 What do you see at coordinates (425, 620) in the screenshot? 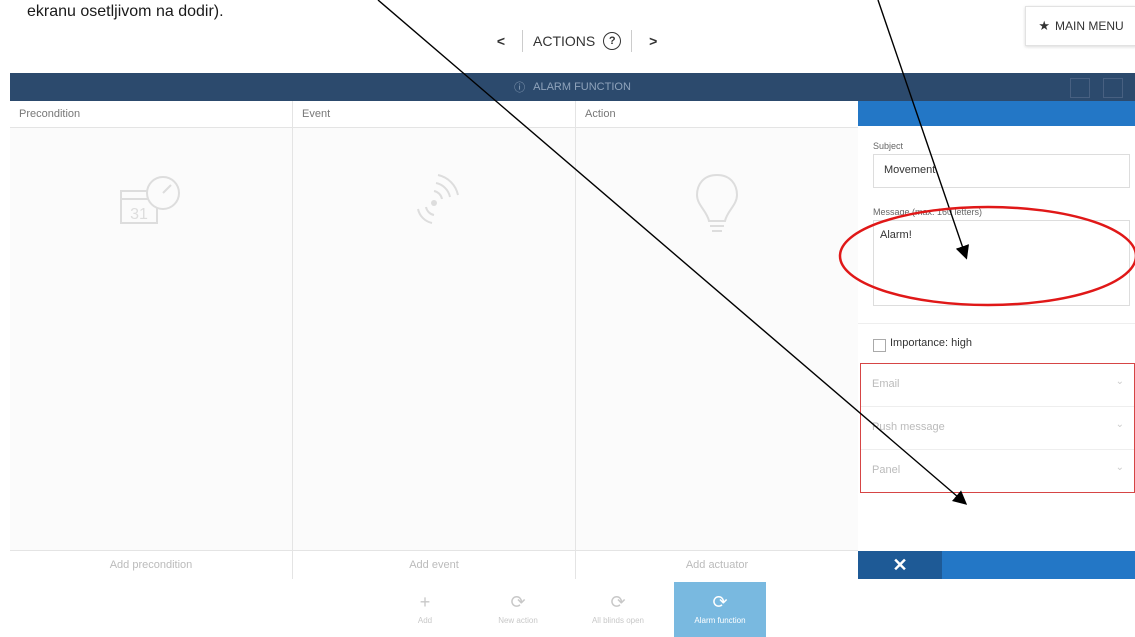
I see `toolbar-label: Add` at bounding box center [425, 620].